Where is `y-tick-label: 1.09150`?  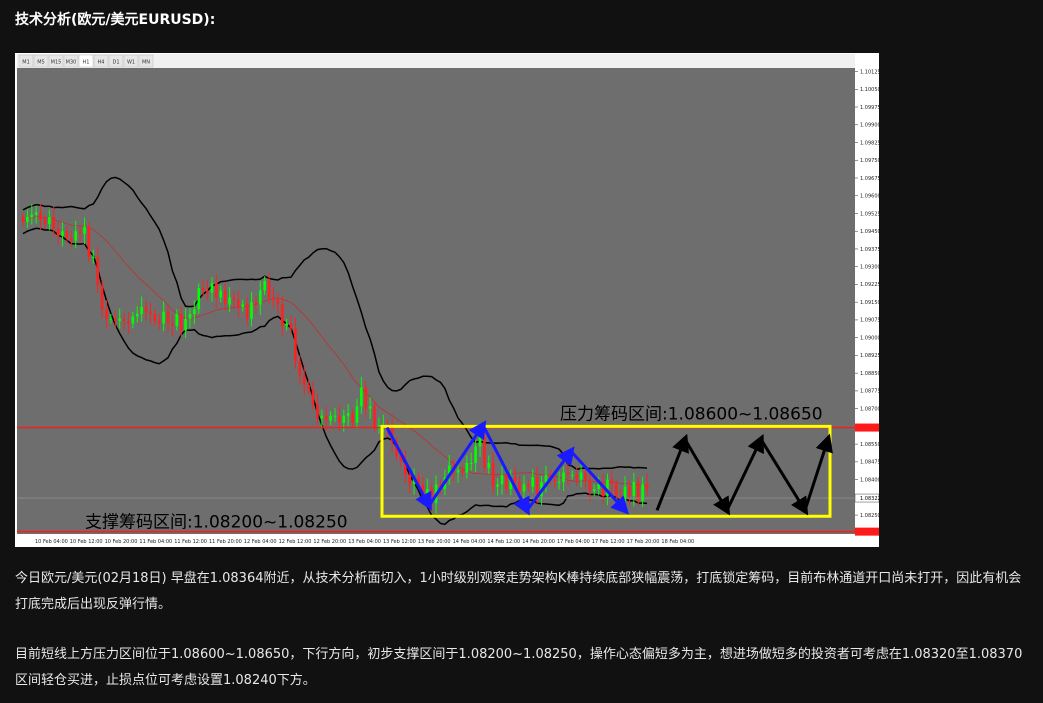 y-tick-label: 1.09150 is located at coordinates (869, 303).